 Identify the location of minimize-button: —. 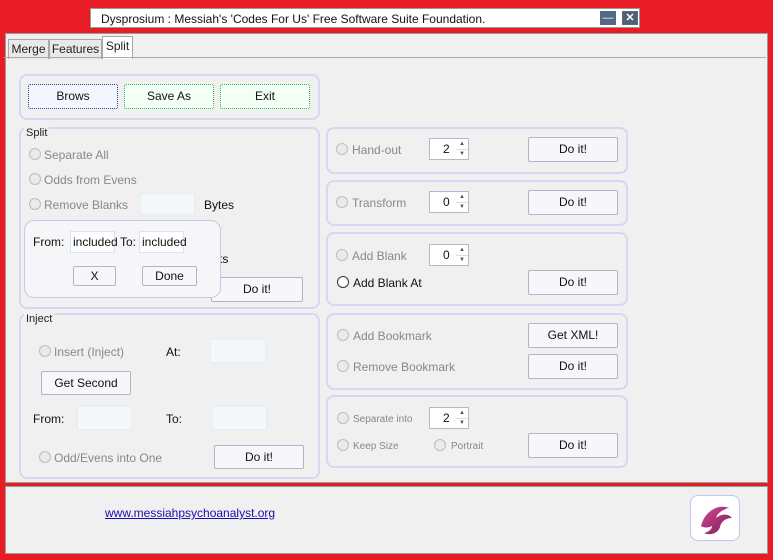
(608, 18).